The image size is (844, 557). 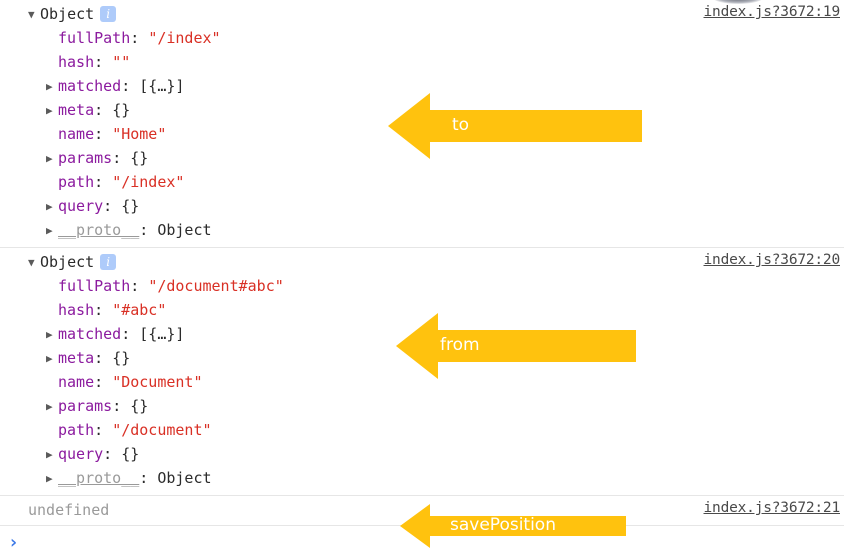 What do you see at coordinates (422, 382) in the screenshot?
I see `object-property-row: name: "Document"` at bounding box center [422, 382].